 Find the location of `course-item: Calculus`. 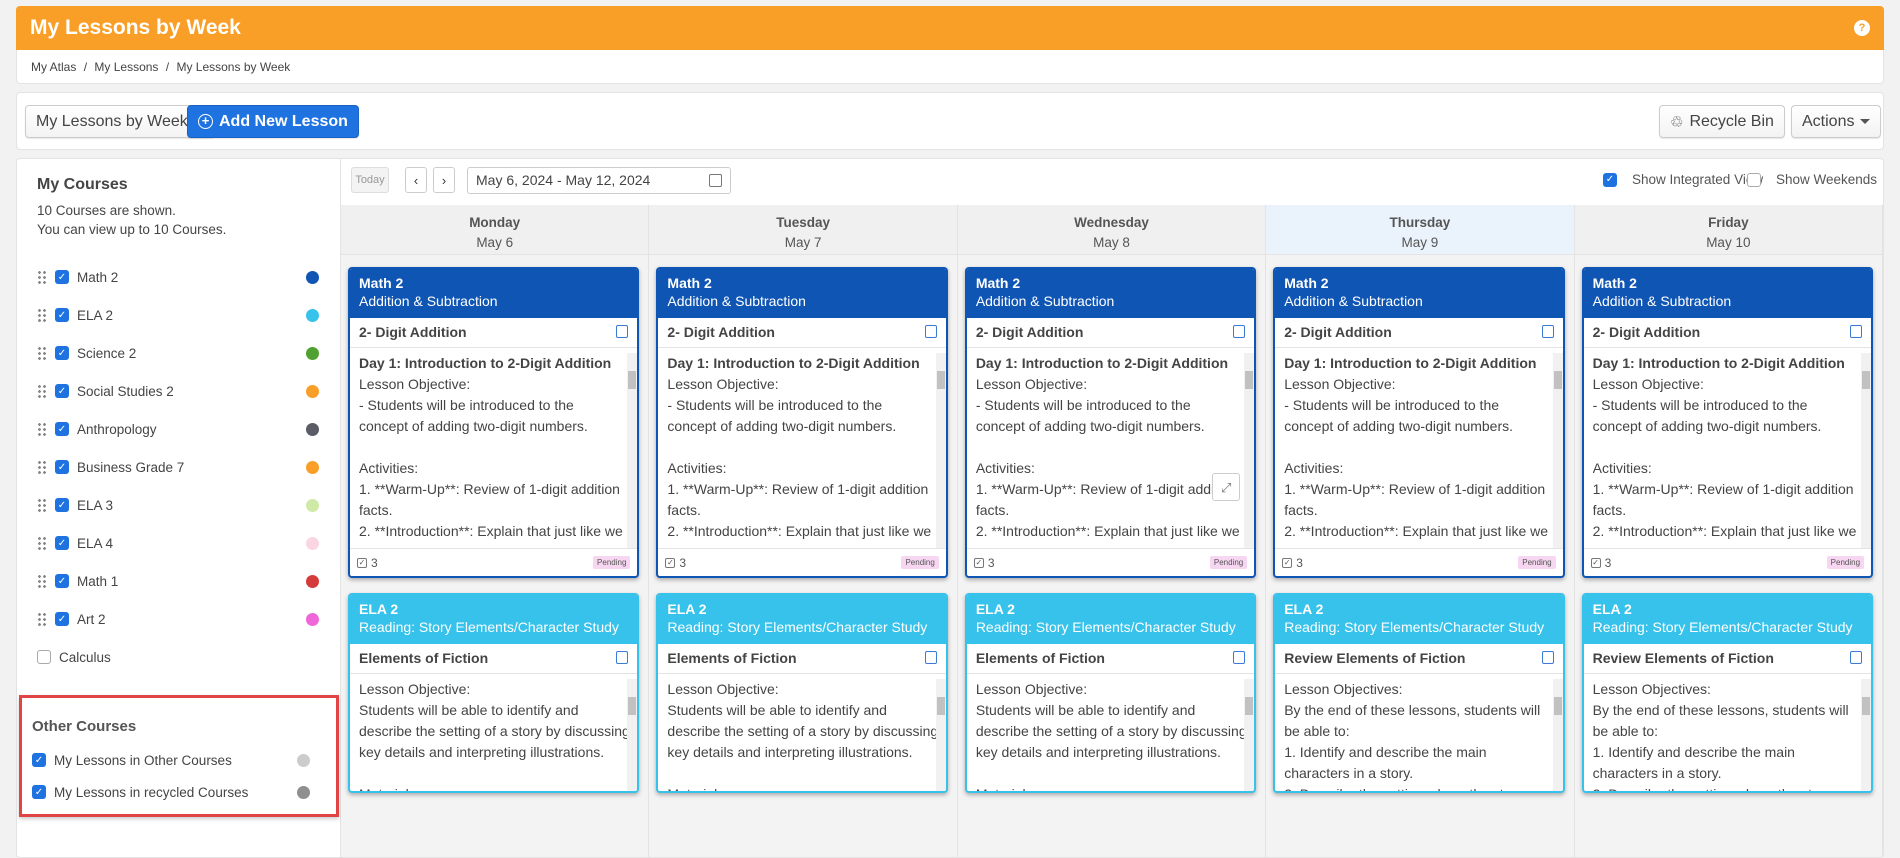

course-item: Calculus is located at coordinates (178, 657).